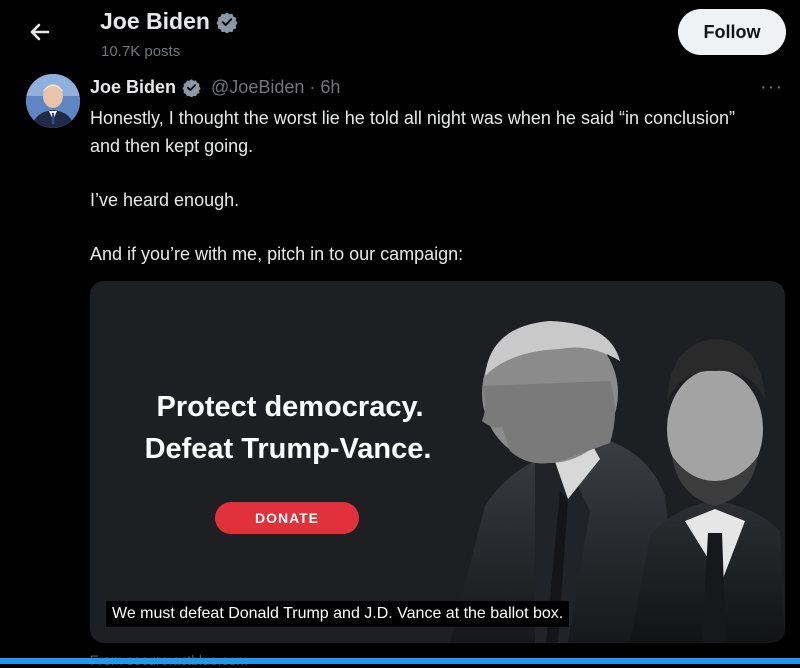 The image size is (800, 668). What do you see at coordinates (287, 518) in the screenshot?
I see `donate-button: DONATE` at bounding box center [287, 518].